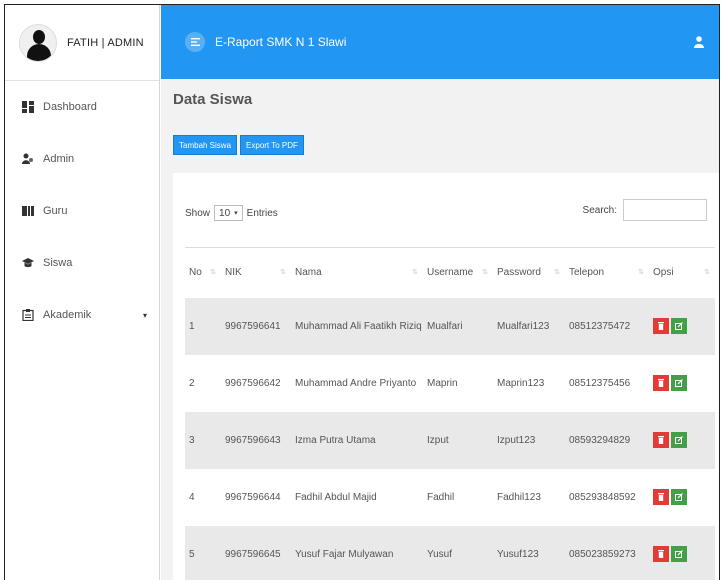 The image size is (724, 580). Describe the element at coordinates (599, 210) in the screenshot. I see `search-label: Search:` at that location.